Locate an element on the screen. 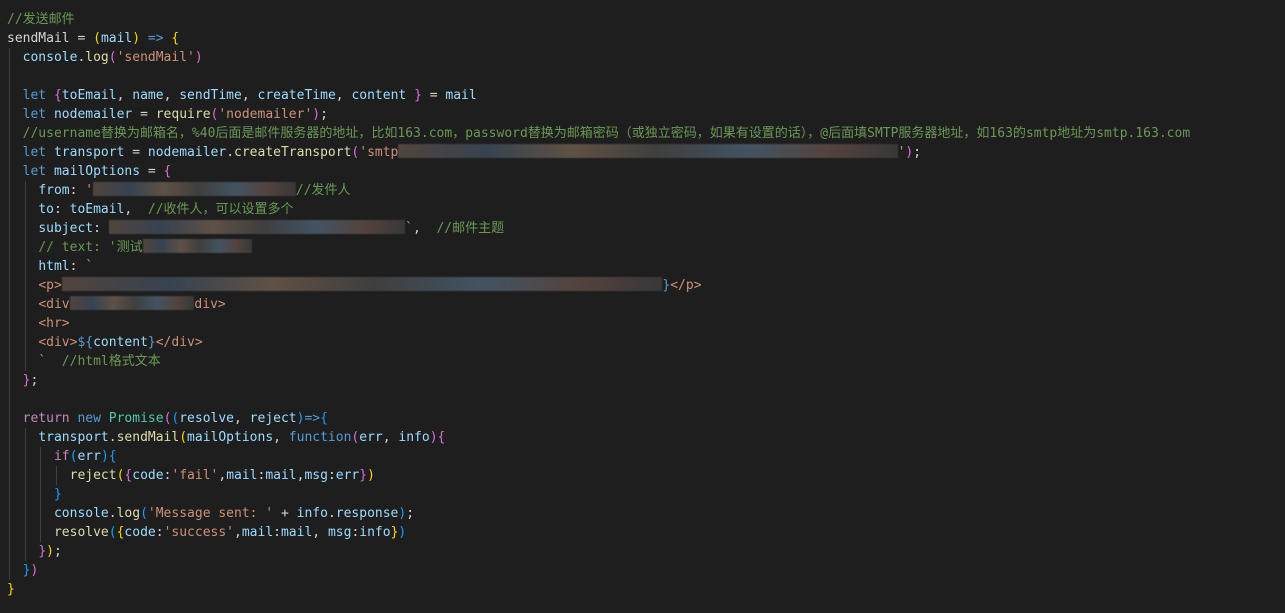  code-token: : is located at coordinates (61, 209).